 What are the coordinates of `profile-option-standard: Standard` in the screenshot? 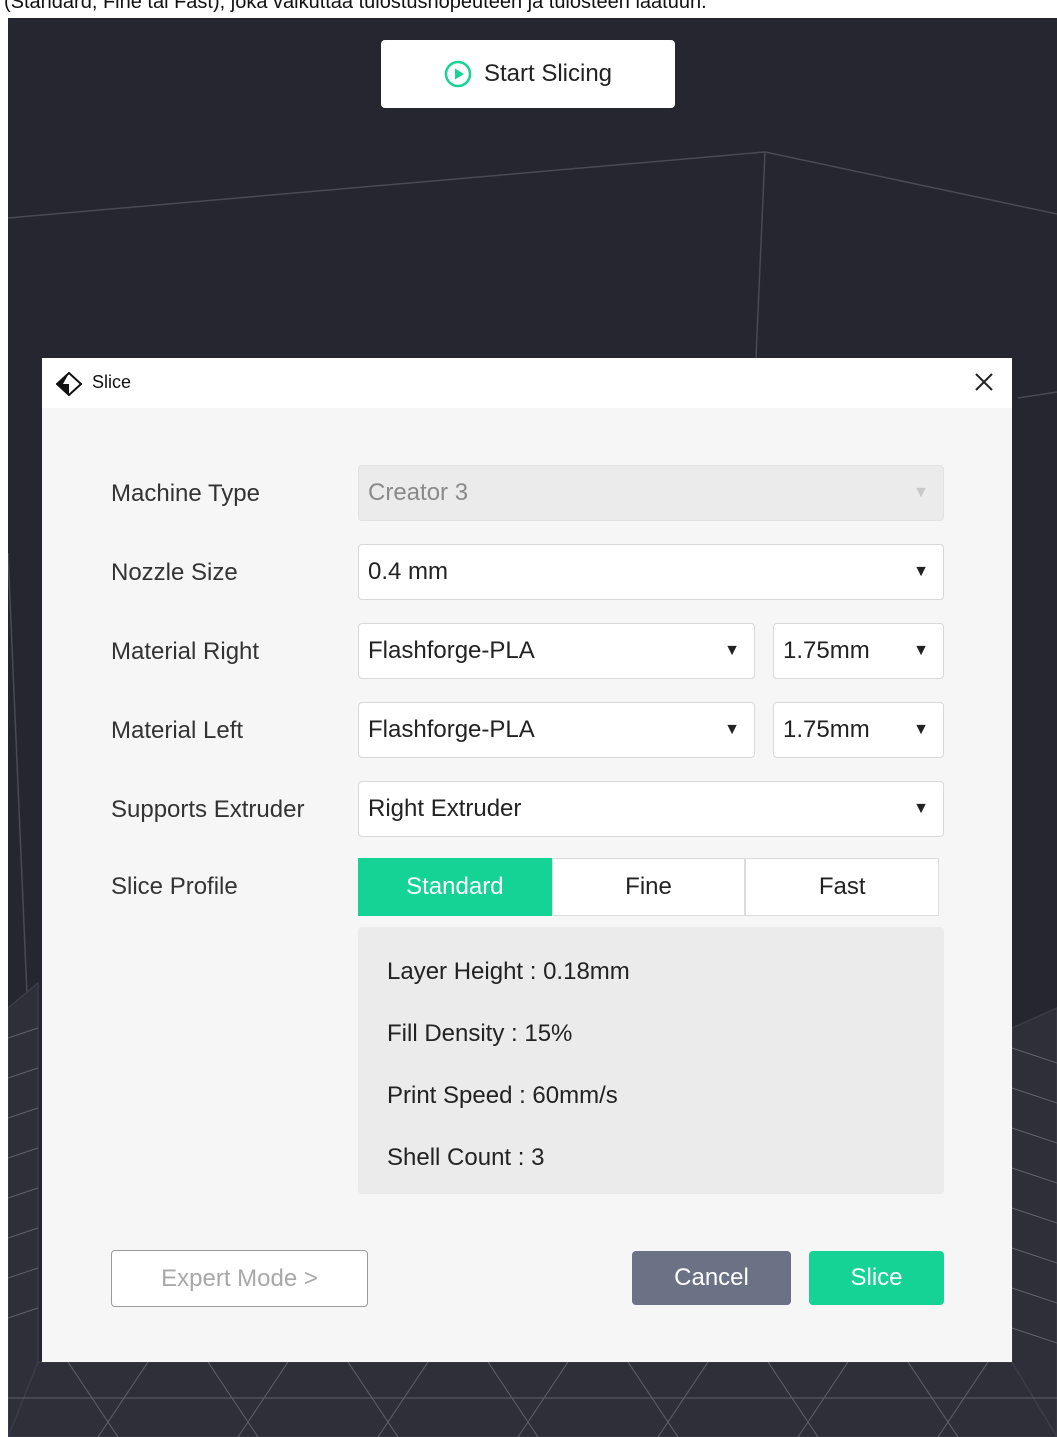 It's located at (455, 887).